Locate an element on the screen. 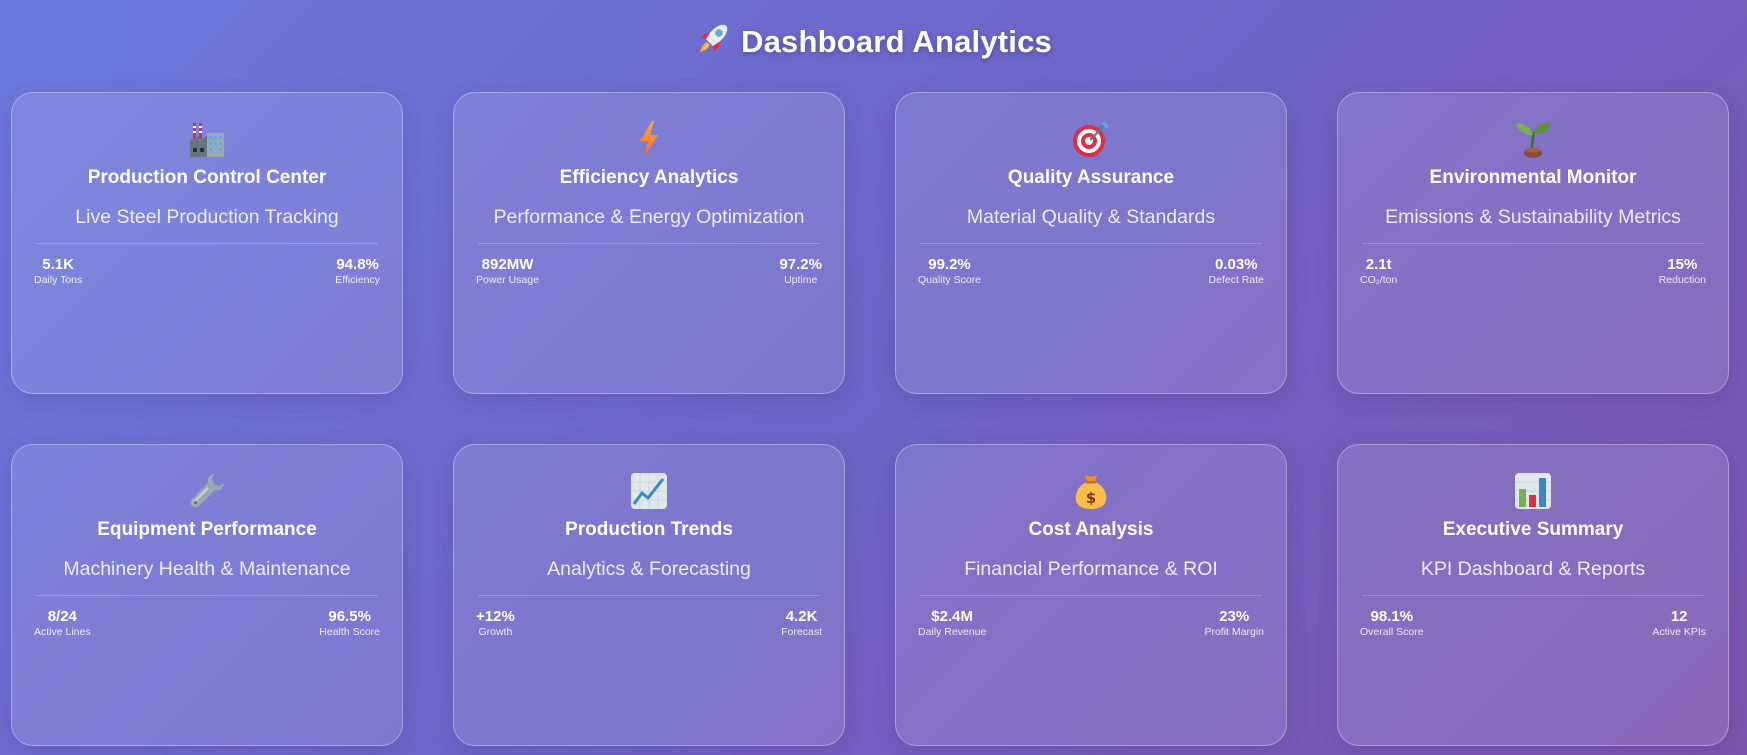 Image resolution: width=1747 pixels, height=755 pixels. factory-icon is located at coordinates (207, 139).